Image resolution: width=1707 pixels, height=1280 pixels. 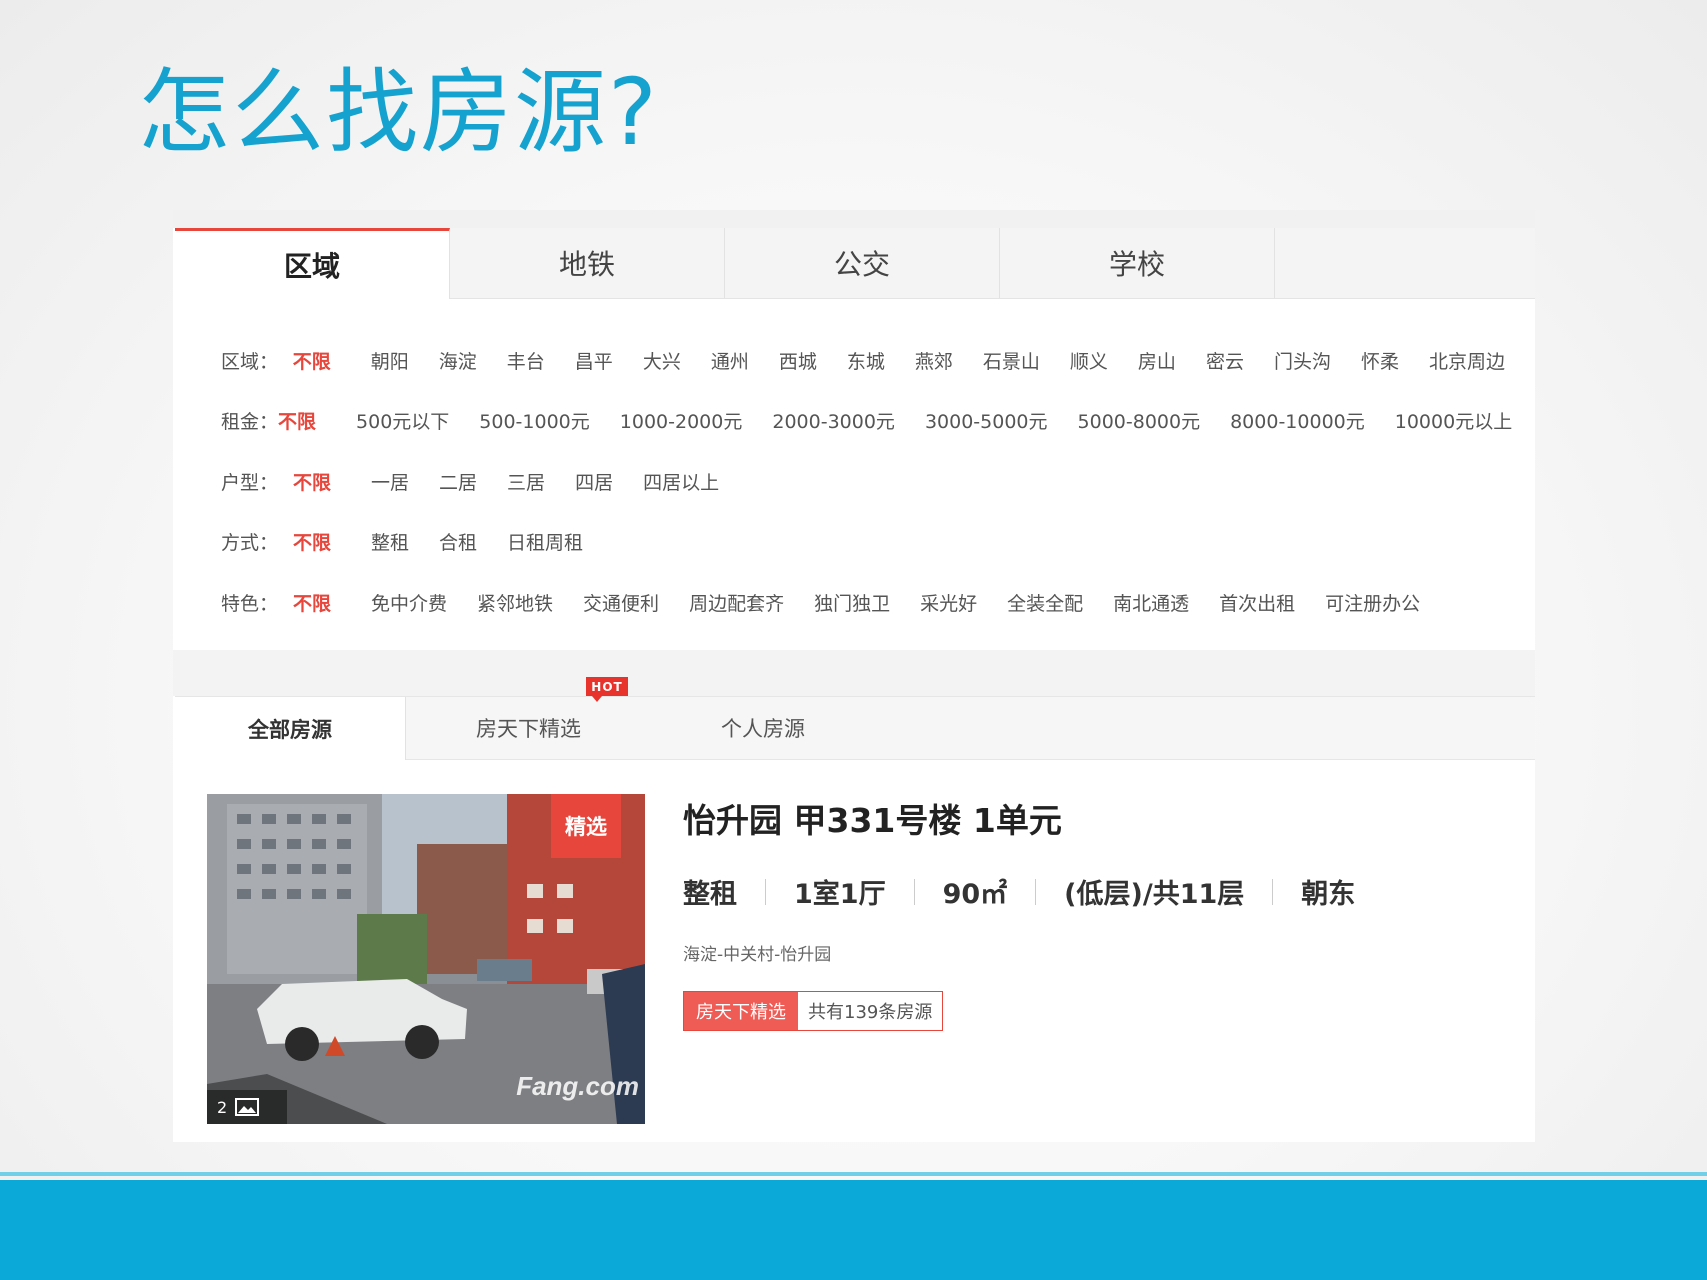 What do you see at coordinates (545, 541) in the screenshot?
I see `filter-option: 日租周租` at bounding box center [545, 541].